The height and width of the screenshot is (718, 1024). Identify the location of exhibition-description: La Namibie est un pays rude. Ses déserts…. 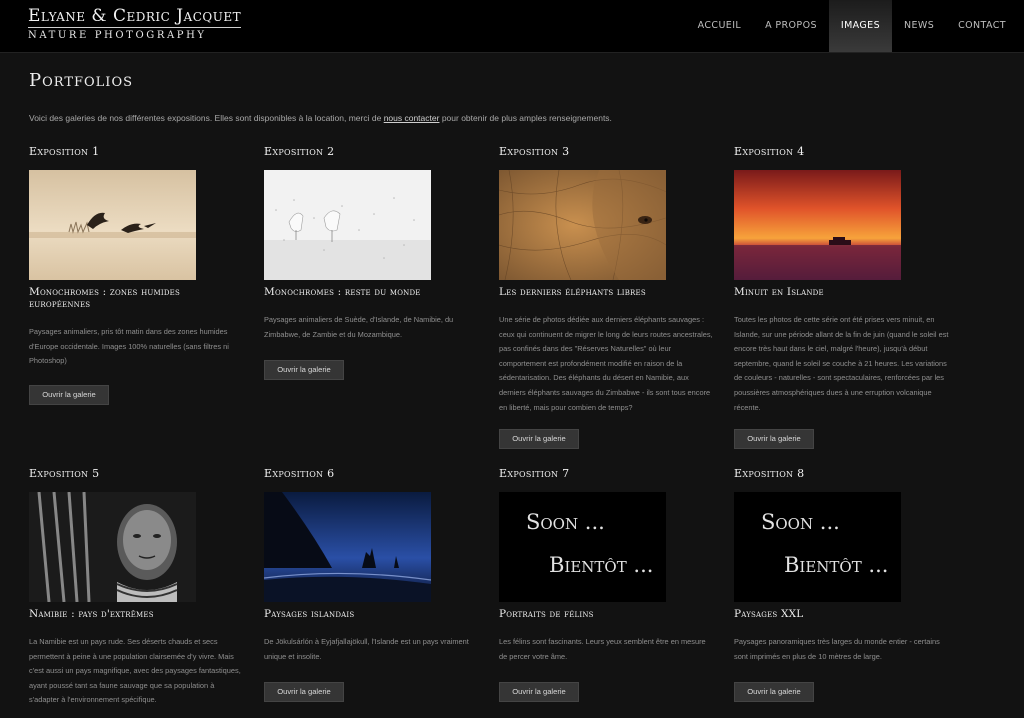
(135, 671).